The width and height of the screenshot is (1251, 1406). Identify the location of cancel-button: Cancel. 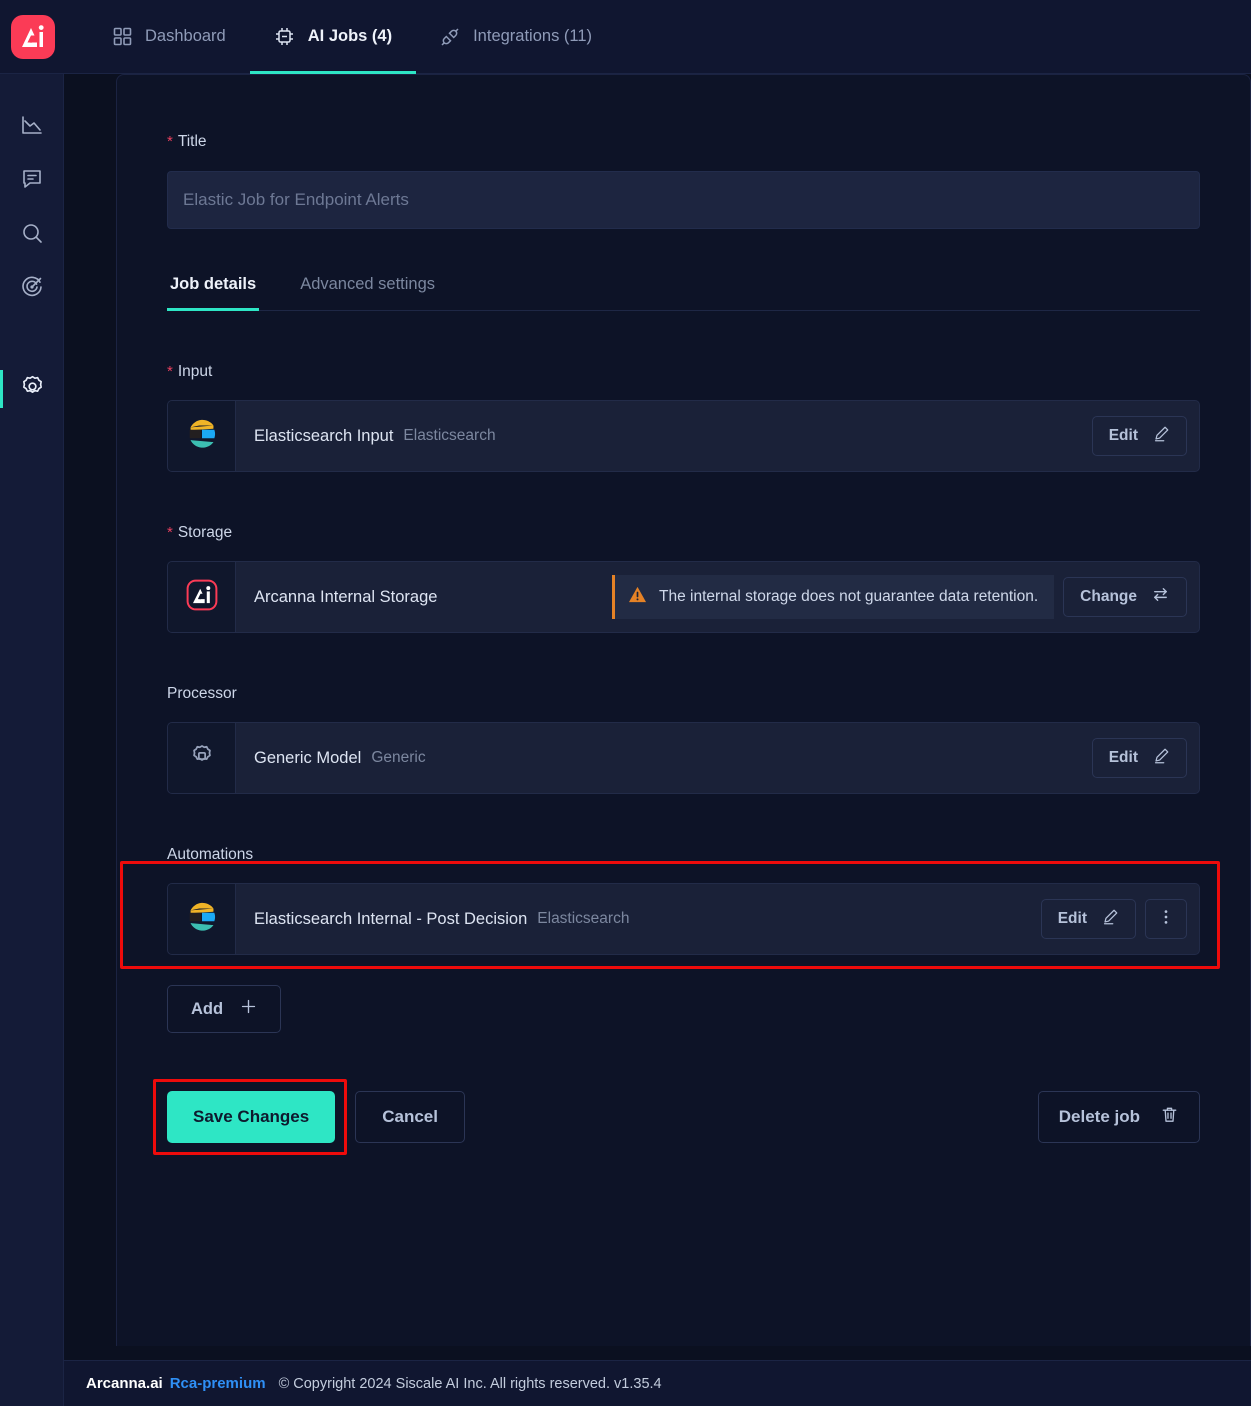
(410, 1117).